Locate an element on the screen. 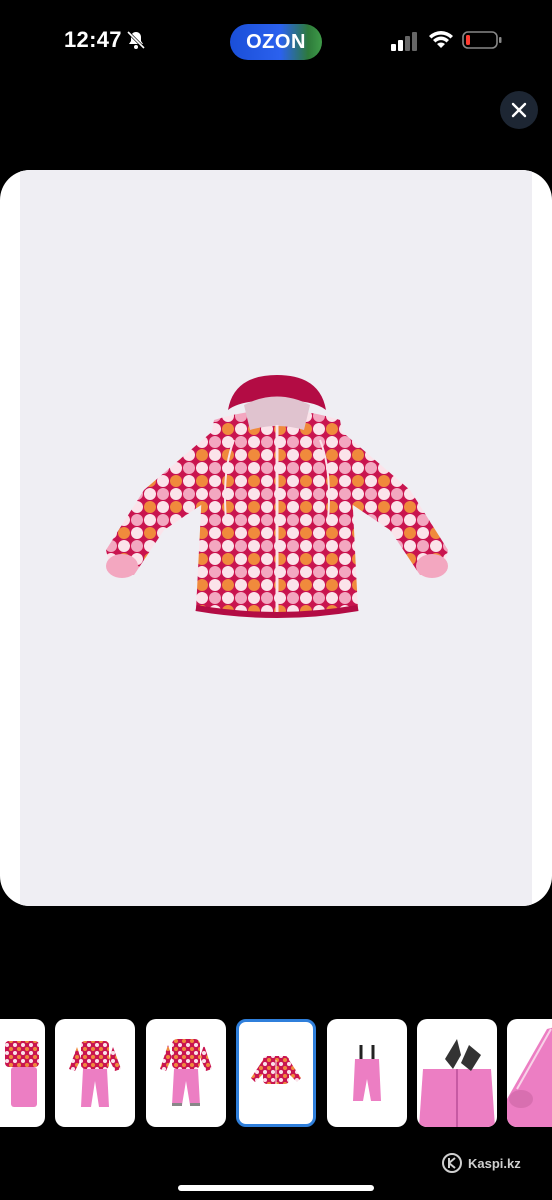 Image resolution: width=552 pixels, height=1200 pixels. close-button is located at coordinates (519, 110).